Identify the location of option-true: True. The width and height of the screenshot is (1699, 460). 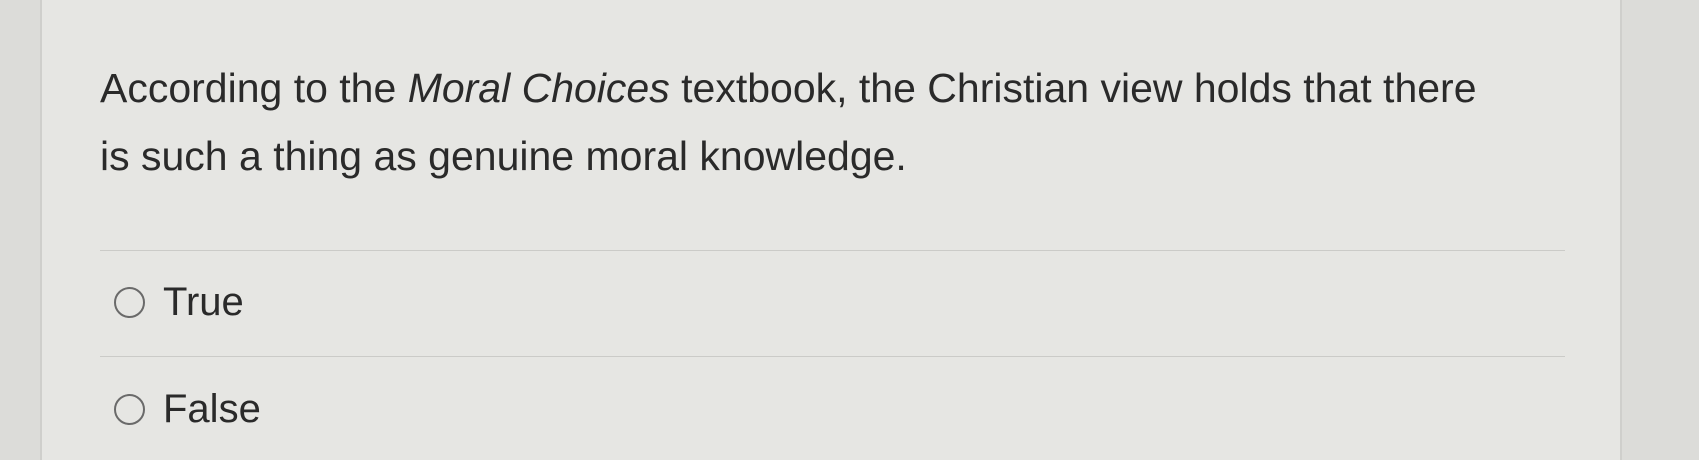
(179, 302).